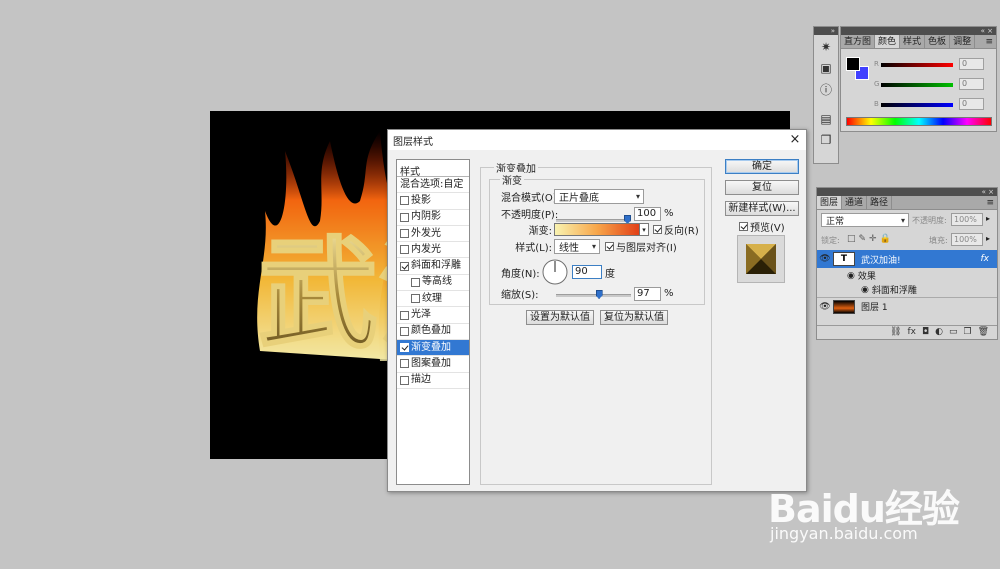 Image resolution: width=1000 pixels, height=569 pixels. Describe the element at coordinates (967, 332) in the screenshot. I see `new-layer-icon: ❐` at that location.